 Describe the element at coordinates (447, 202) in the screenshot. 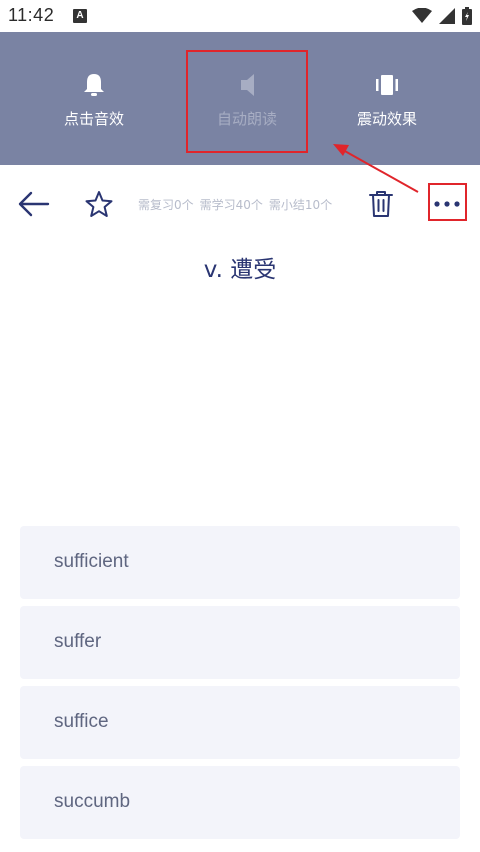

I see `annotation-highlight-more` at that location.